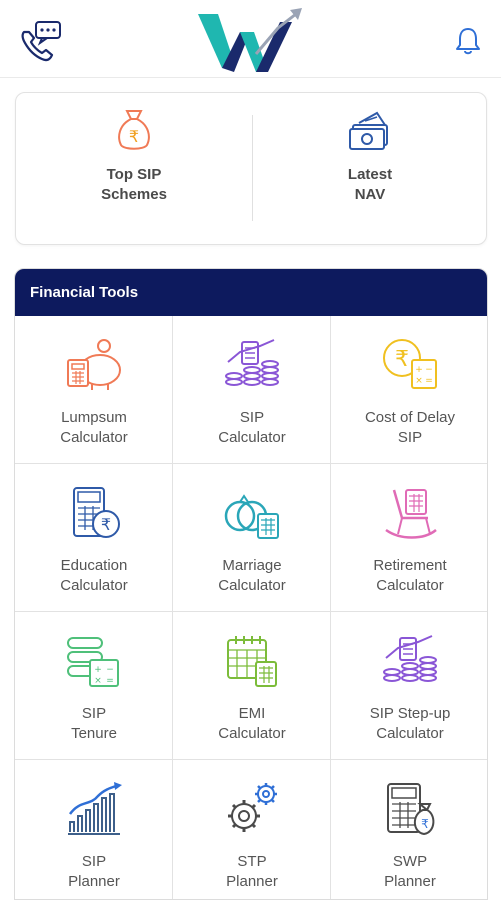 Image resolution: width=501 pixels, height=900 pixels. What do you see at coordinates (252, 390) in the screenshot?
I see `tool-sip-calculator: SIP Calculator` at bounding box center [252, 390].